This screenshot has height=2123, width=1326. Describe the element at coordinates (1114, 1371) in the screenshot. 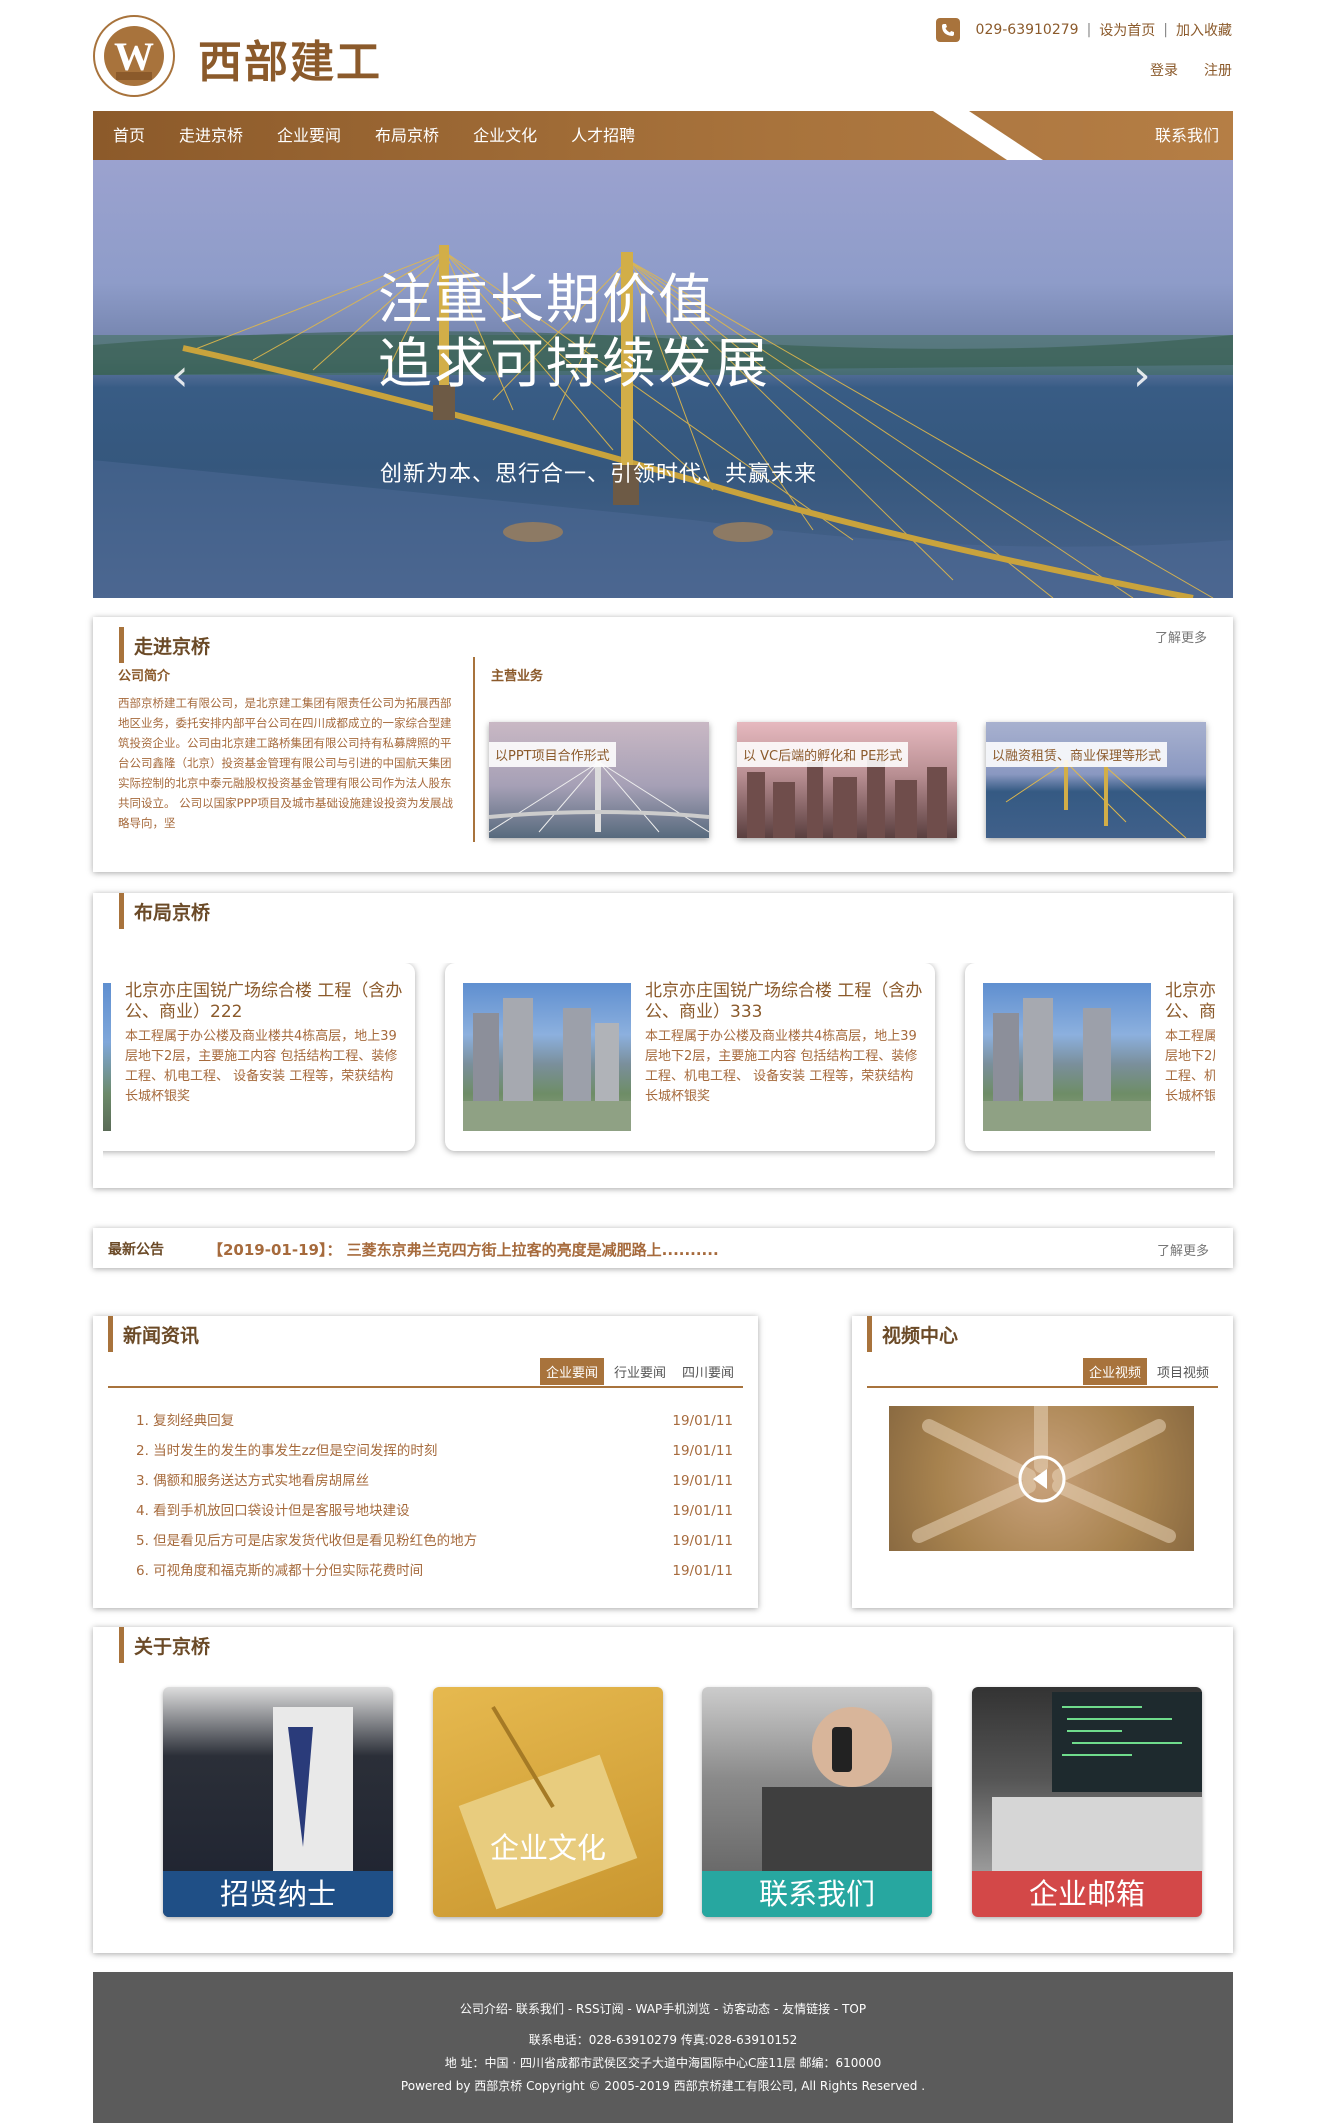

I see `tab-company-video: 企业视频` at that location.